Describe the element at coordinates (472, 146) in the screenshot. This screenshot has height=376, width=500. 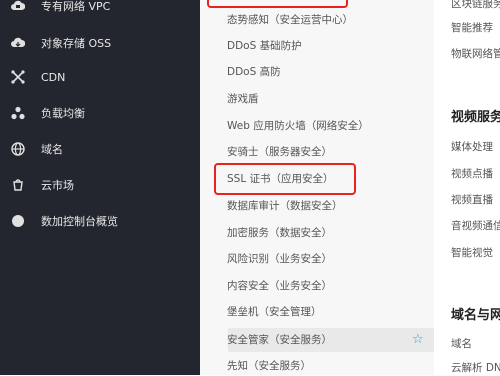
I see `menu-item-media-processing: 媒体处理` at that location.